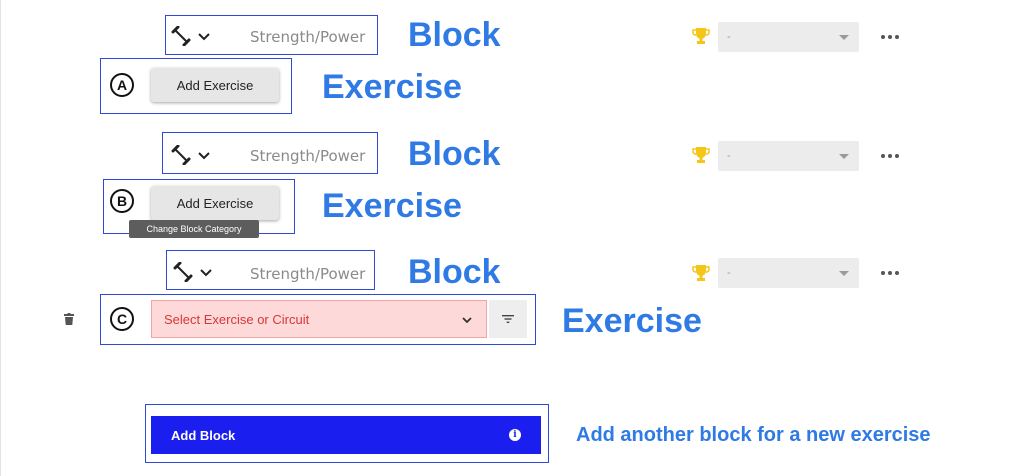 This screenshot has width=1024, height=476. What do you see at coordinates (515, 435) in the screenshot?
I see `info-icon: i` at bounding box center [515, 435].